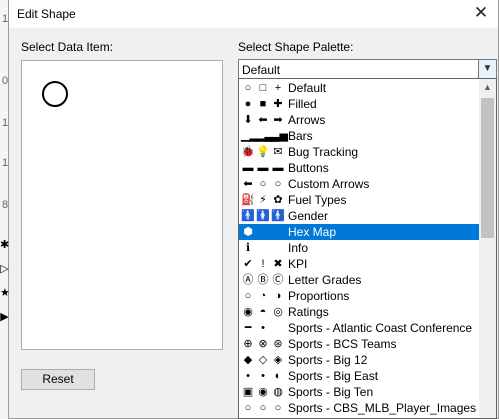 The width and height of the screenshot is (499, 419). Describe the element at coordinates (342, 344) in the screenshot. I see `palette-option-label: Sports - BCS Teams` at that location.